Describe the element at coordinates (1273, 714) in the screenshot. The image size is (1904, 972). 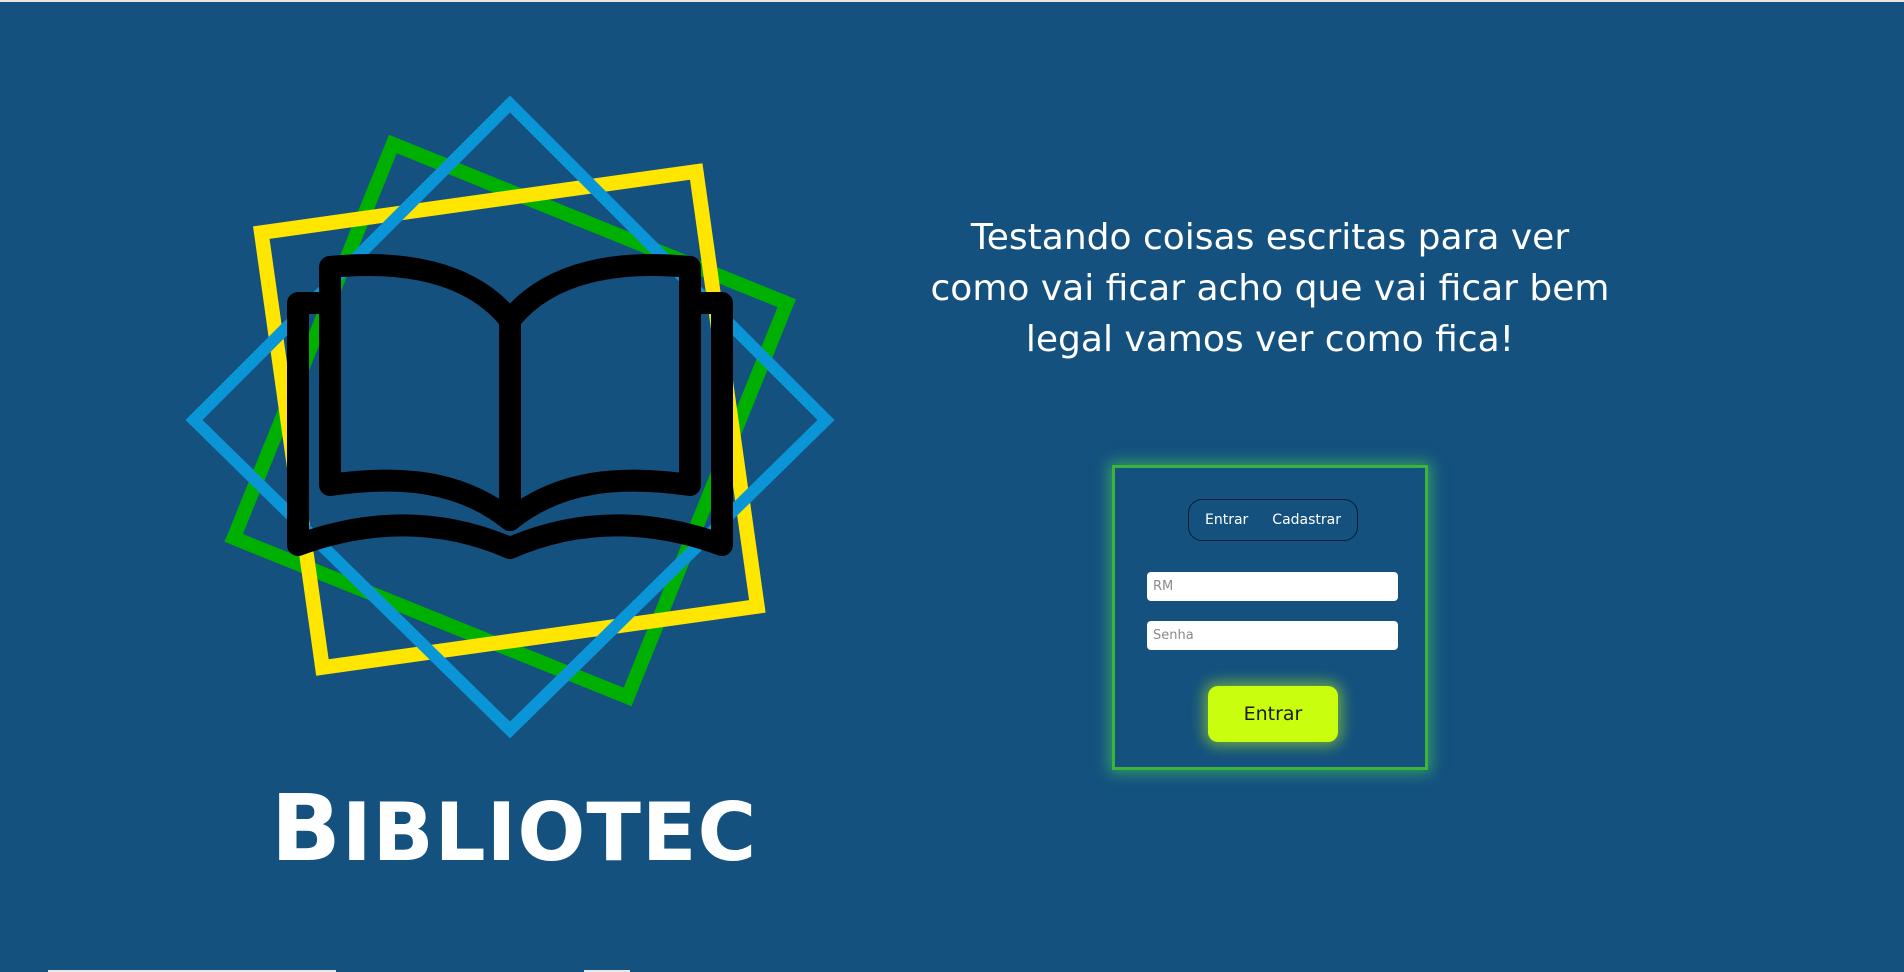
I see `entrar-button: Entrar` at that location.